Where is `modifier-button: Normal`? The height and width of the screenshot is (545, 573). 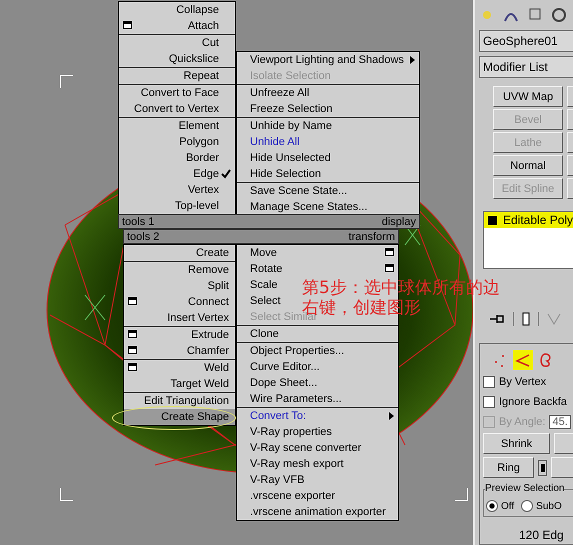
modifier-button: Normal is located at coordinates (528, 165).